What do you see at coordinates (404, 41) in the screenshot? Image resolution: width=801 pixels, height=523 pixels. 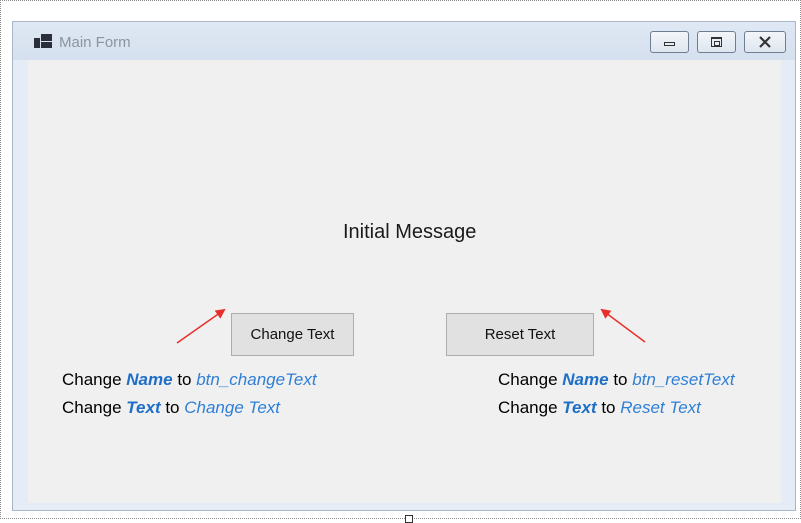 I see `title-bar: Main Form` at bounding box center [404, 41].